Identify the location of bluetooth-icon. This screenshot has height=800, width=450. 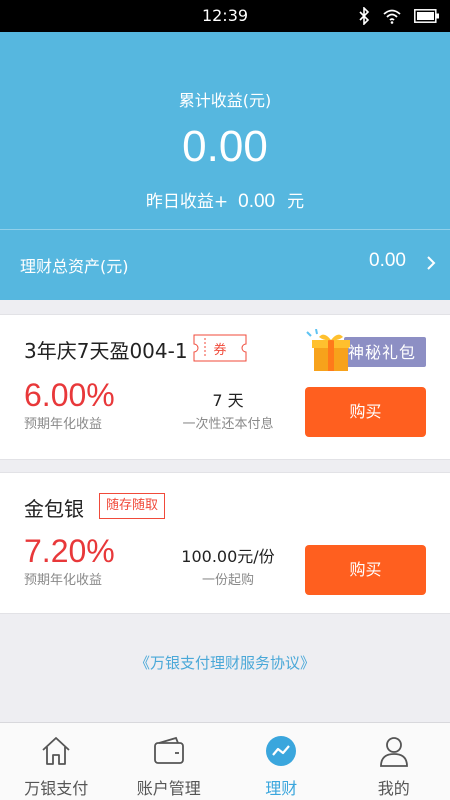
(364, 16).